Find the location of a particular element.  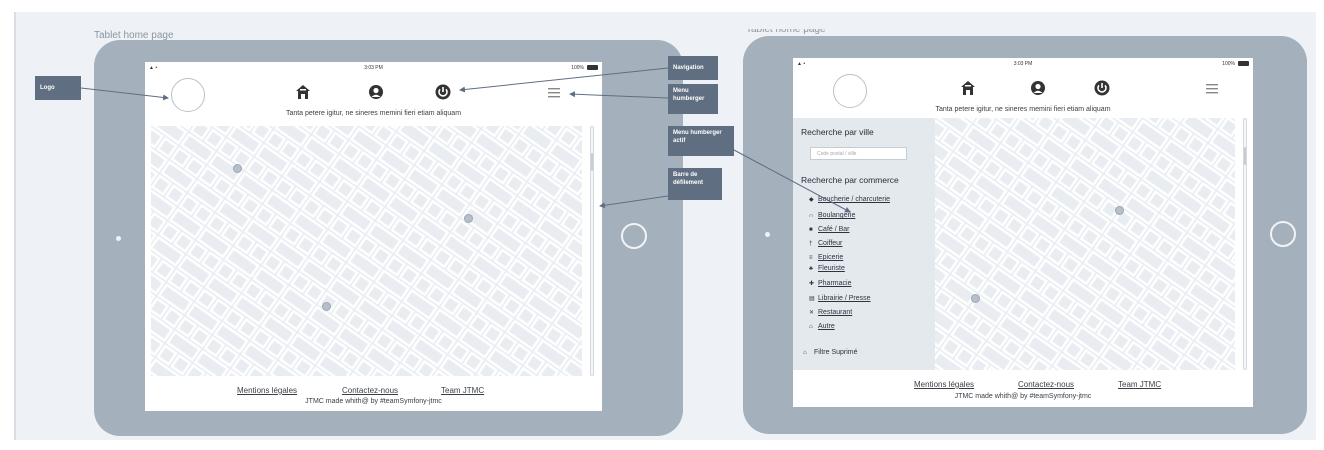

other-icon: ⌂ is located at coordinates (811, 327).